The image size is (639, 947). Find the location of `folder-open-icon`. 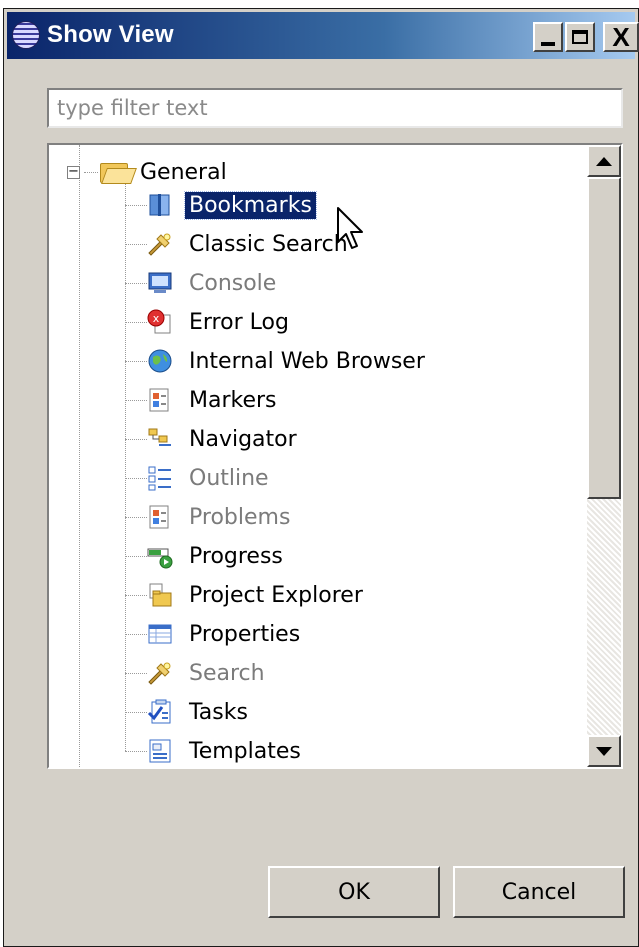

folder-open-icon is located at coordinates (118, 172).